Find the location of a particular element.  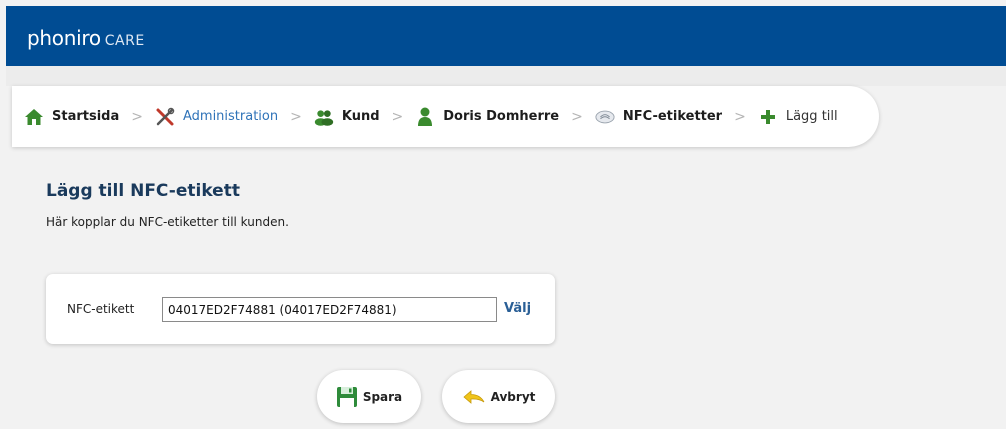

save-button: Spara is located at coordinates (369, 396).